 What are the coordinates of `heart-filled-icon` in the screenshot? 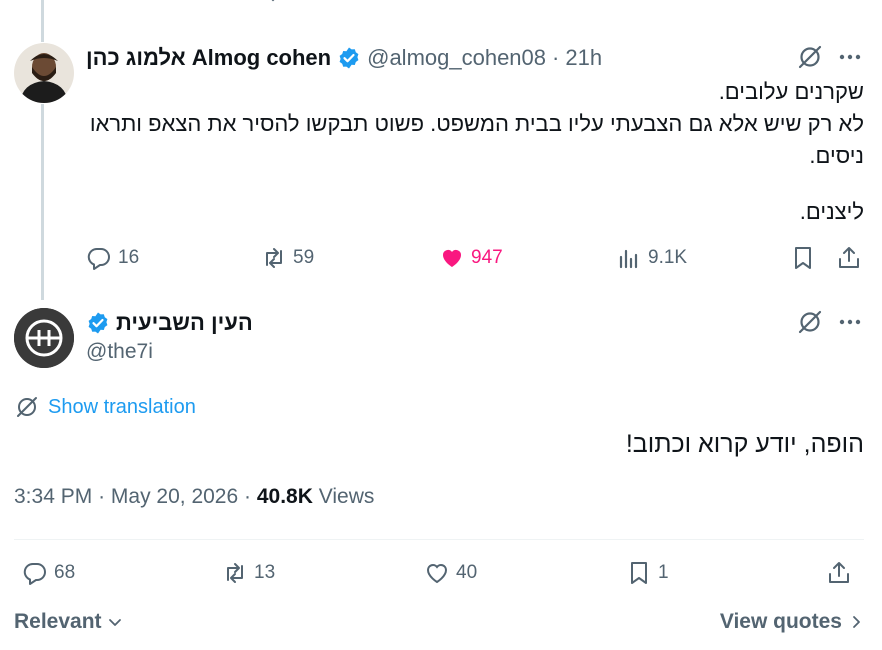 It's located at (452, 258).